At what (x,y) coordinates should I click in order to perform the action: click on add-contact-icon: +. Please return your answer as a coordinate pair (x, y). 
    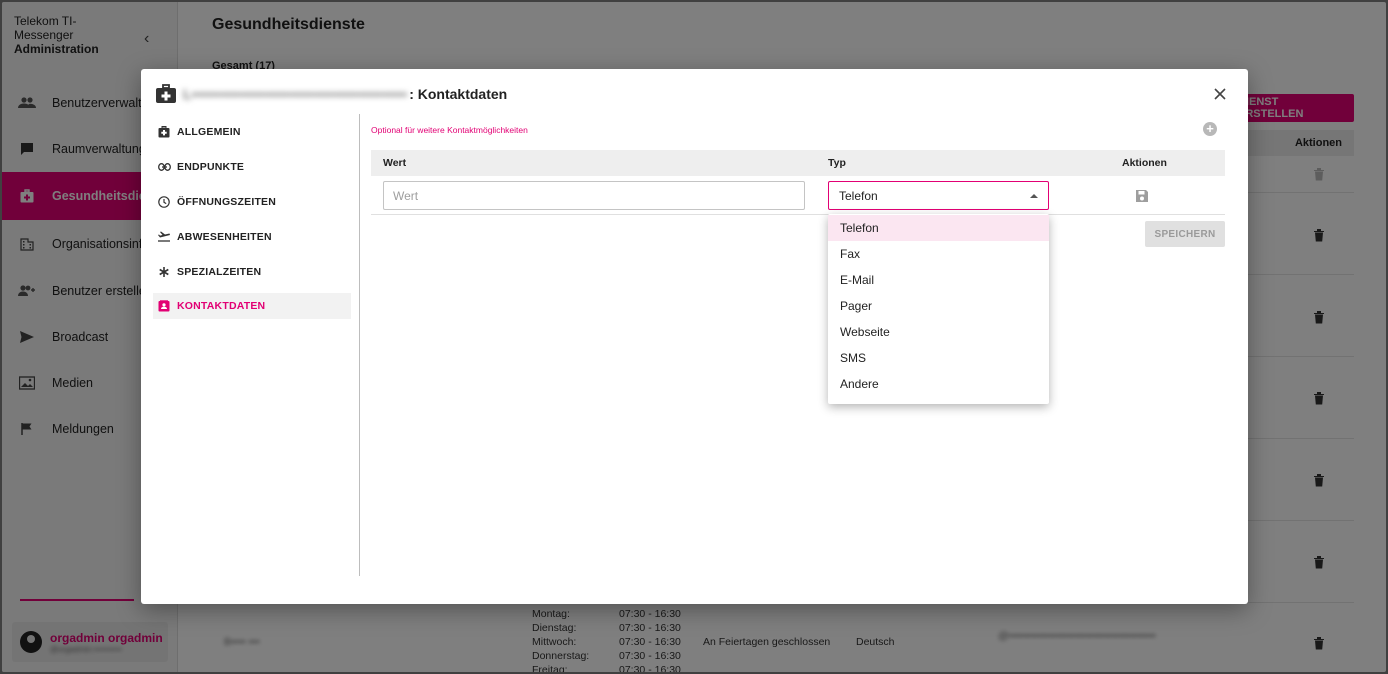
    Looking at the image, I should click on (1210, 129).